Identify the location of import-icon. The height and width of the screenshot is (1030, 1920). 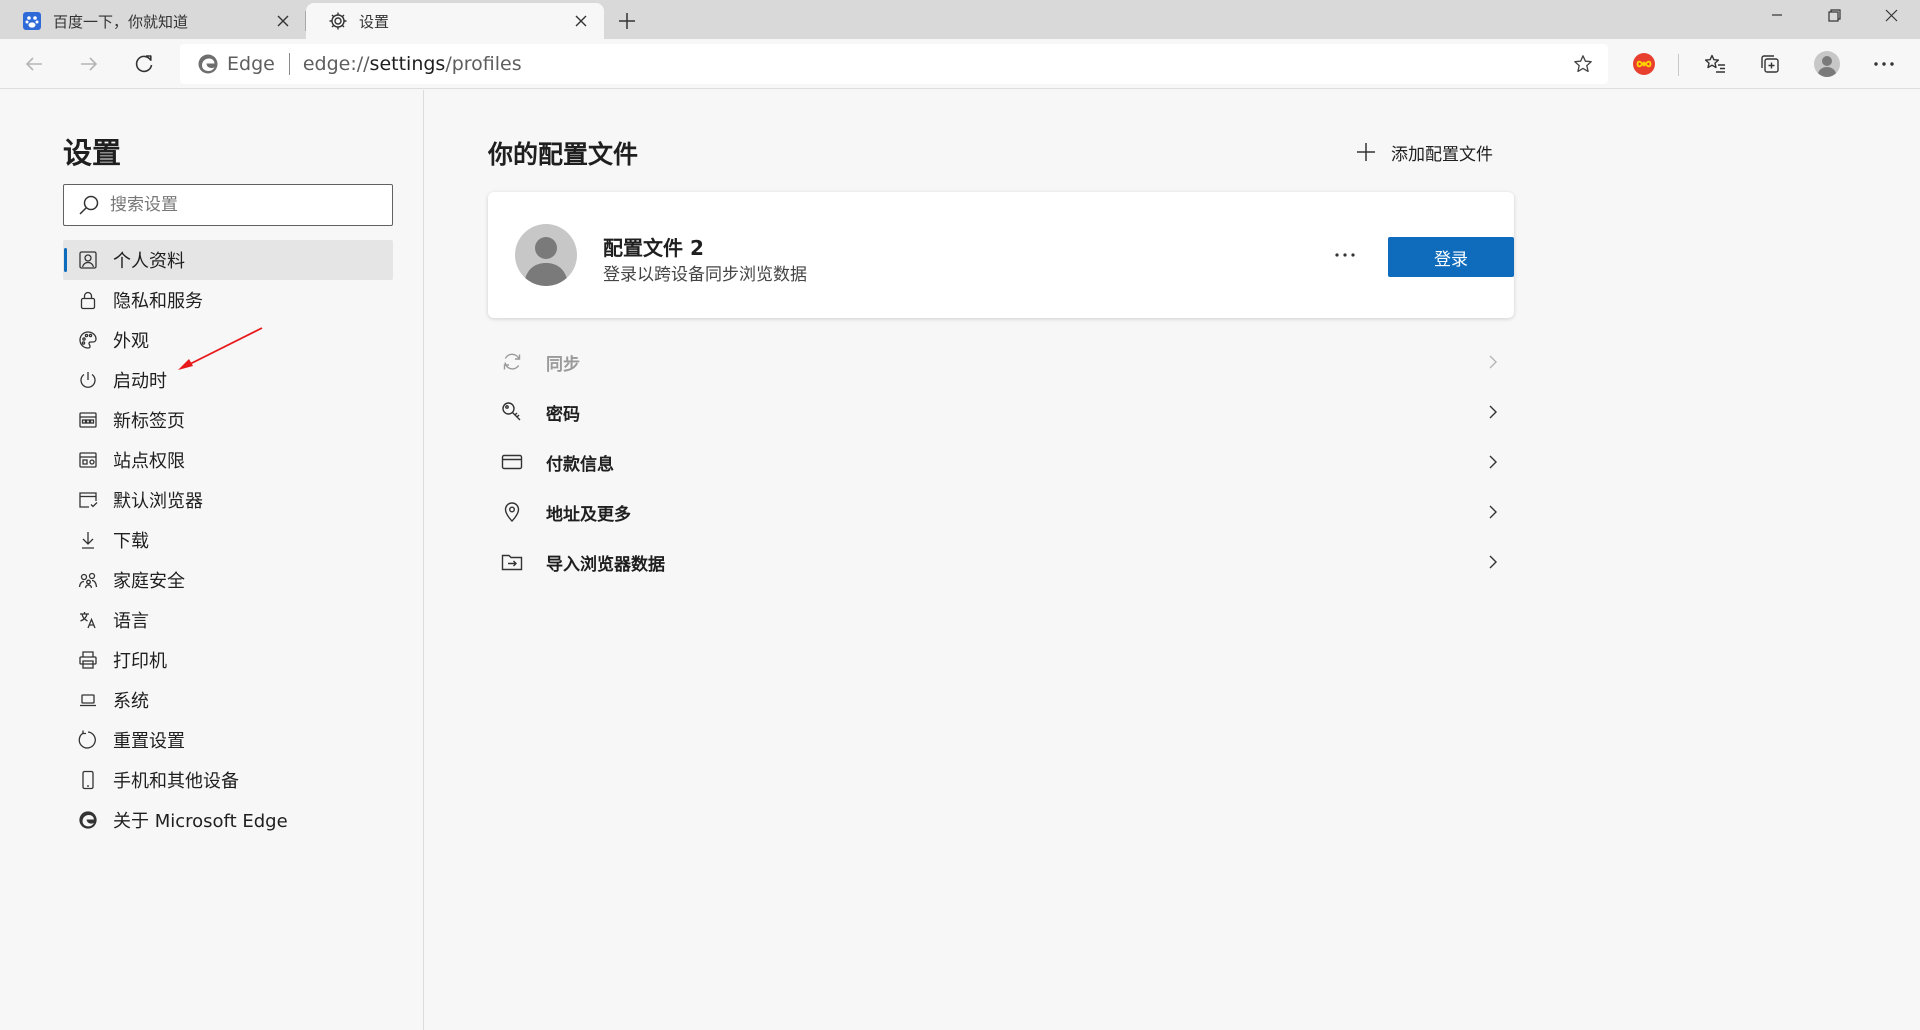
(512, 562).